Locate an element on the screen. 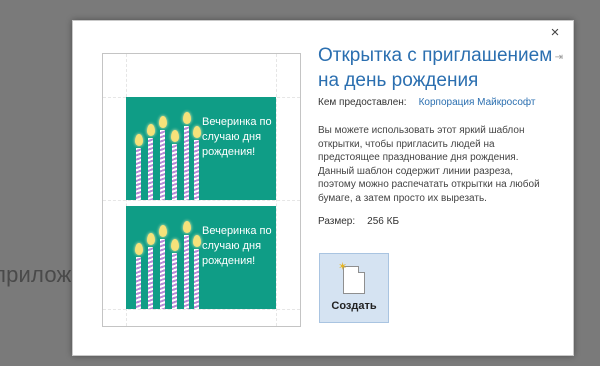  provider-line: Кем предоставлен: Корпорация Майкрософт is located at coordinates (426, 102).